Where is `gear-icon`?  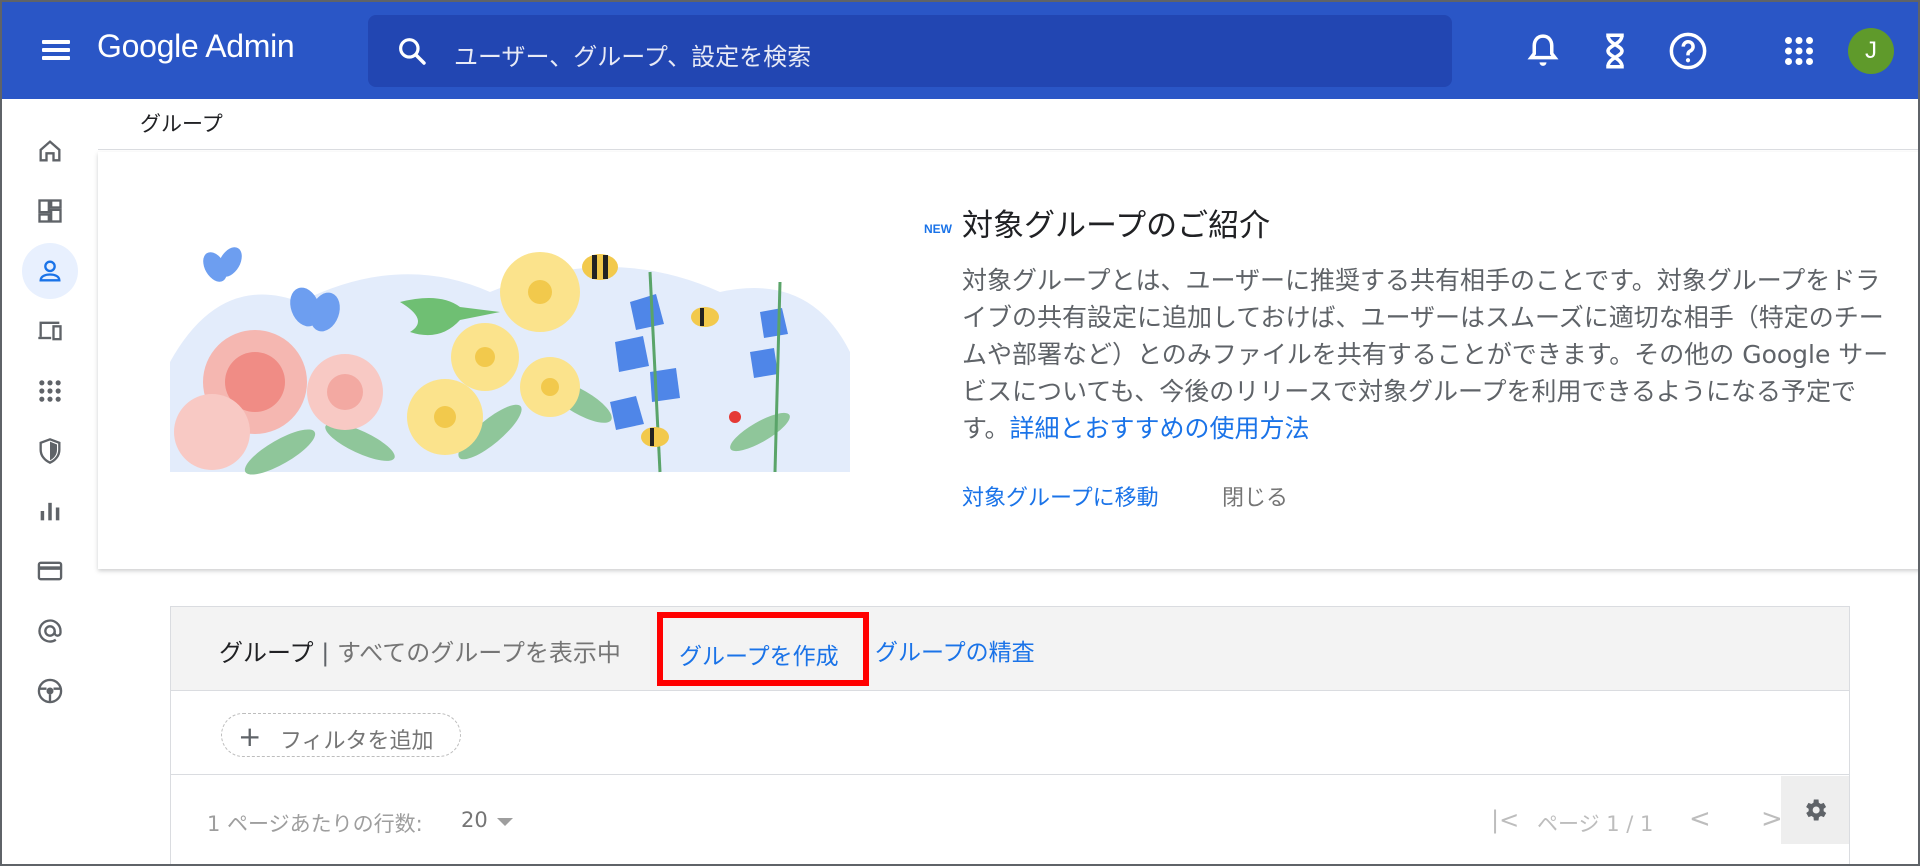 gear-icon is located at coordinates (1816, 810).